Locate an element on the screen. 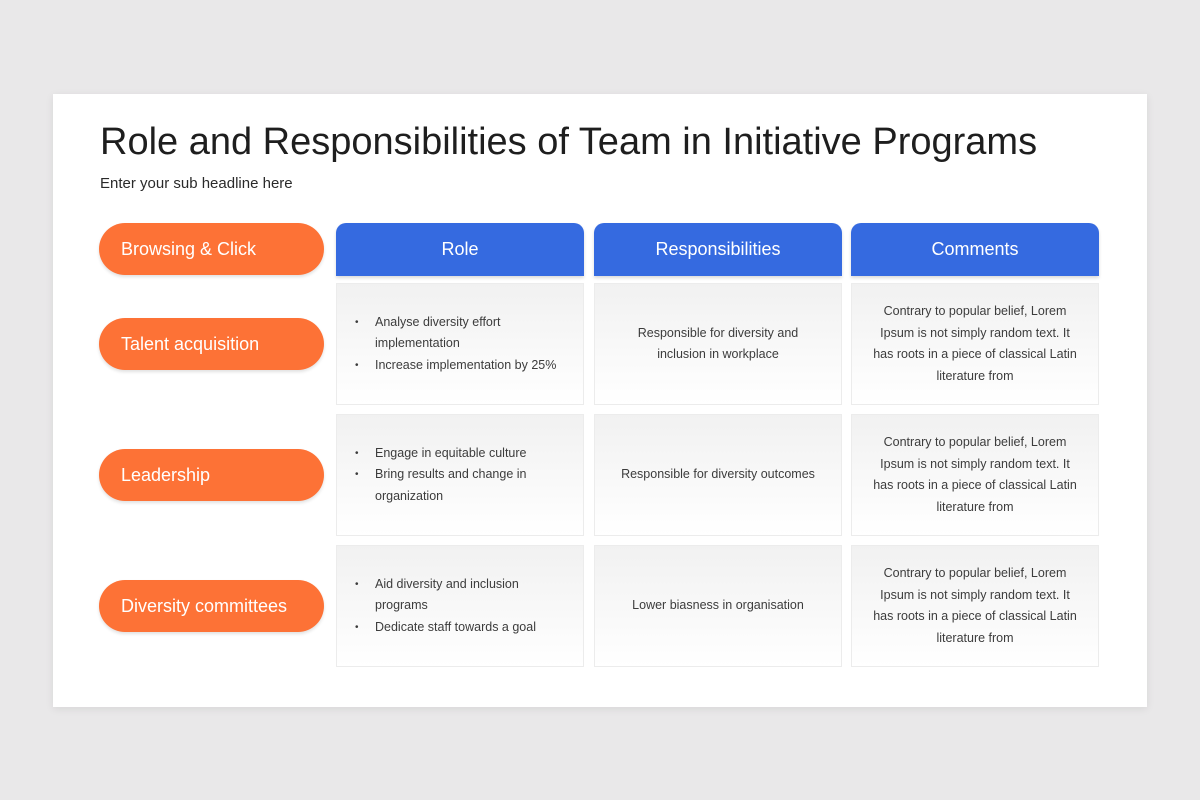 This screenshot has height=800, width=1200. list-item: • Engage in equitable culture is located at coordinates (463, 454).